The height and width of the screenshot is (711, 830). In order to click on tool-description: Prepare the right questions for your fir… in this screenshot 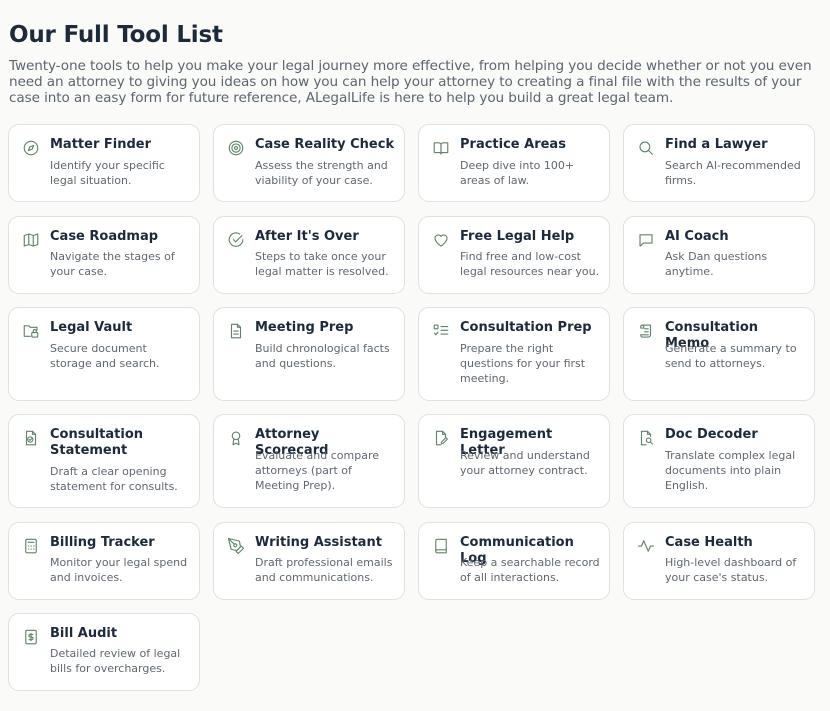, I will do `click(523, 363)`.